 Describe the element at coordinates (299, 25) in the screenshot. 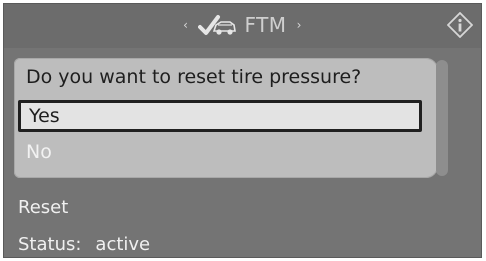

I see `nav-right-arrow: ›` at that location.